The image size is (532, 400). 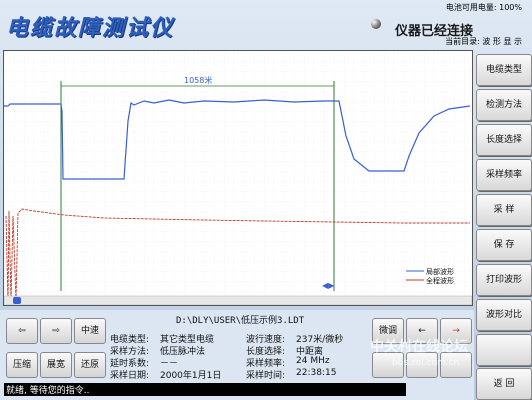 What do you see at coordinates (504, 175) in the screenshot?
I see `menu-sample-freq-button: 采样频率` at bounding box center [504, 175].